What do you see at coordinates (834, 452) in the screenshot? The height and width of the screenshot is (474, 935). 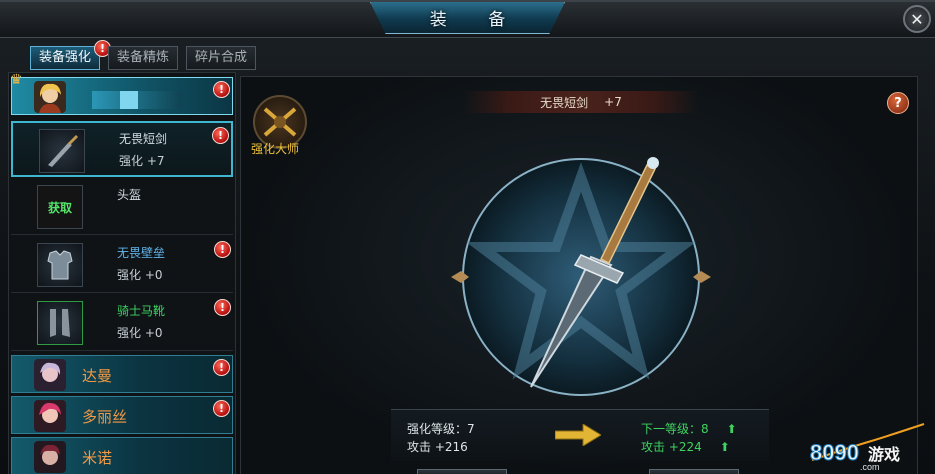 I see `watermark-number: 8090` at bounding box center [834, 452].